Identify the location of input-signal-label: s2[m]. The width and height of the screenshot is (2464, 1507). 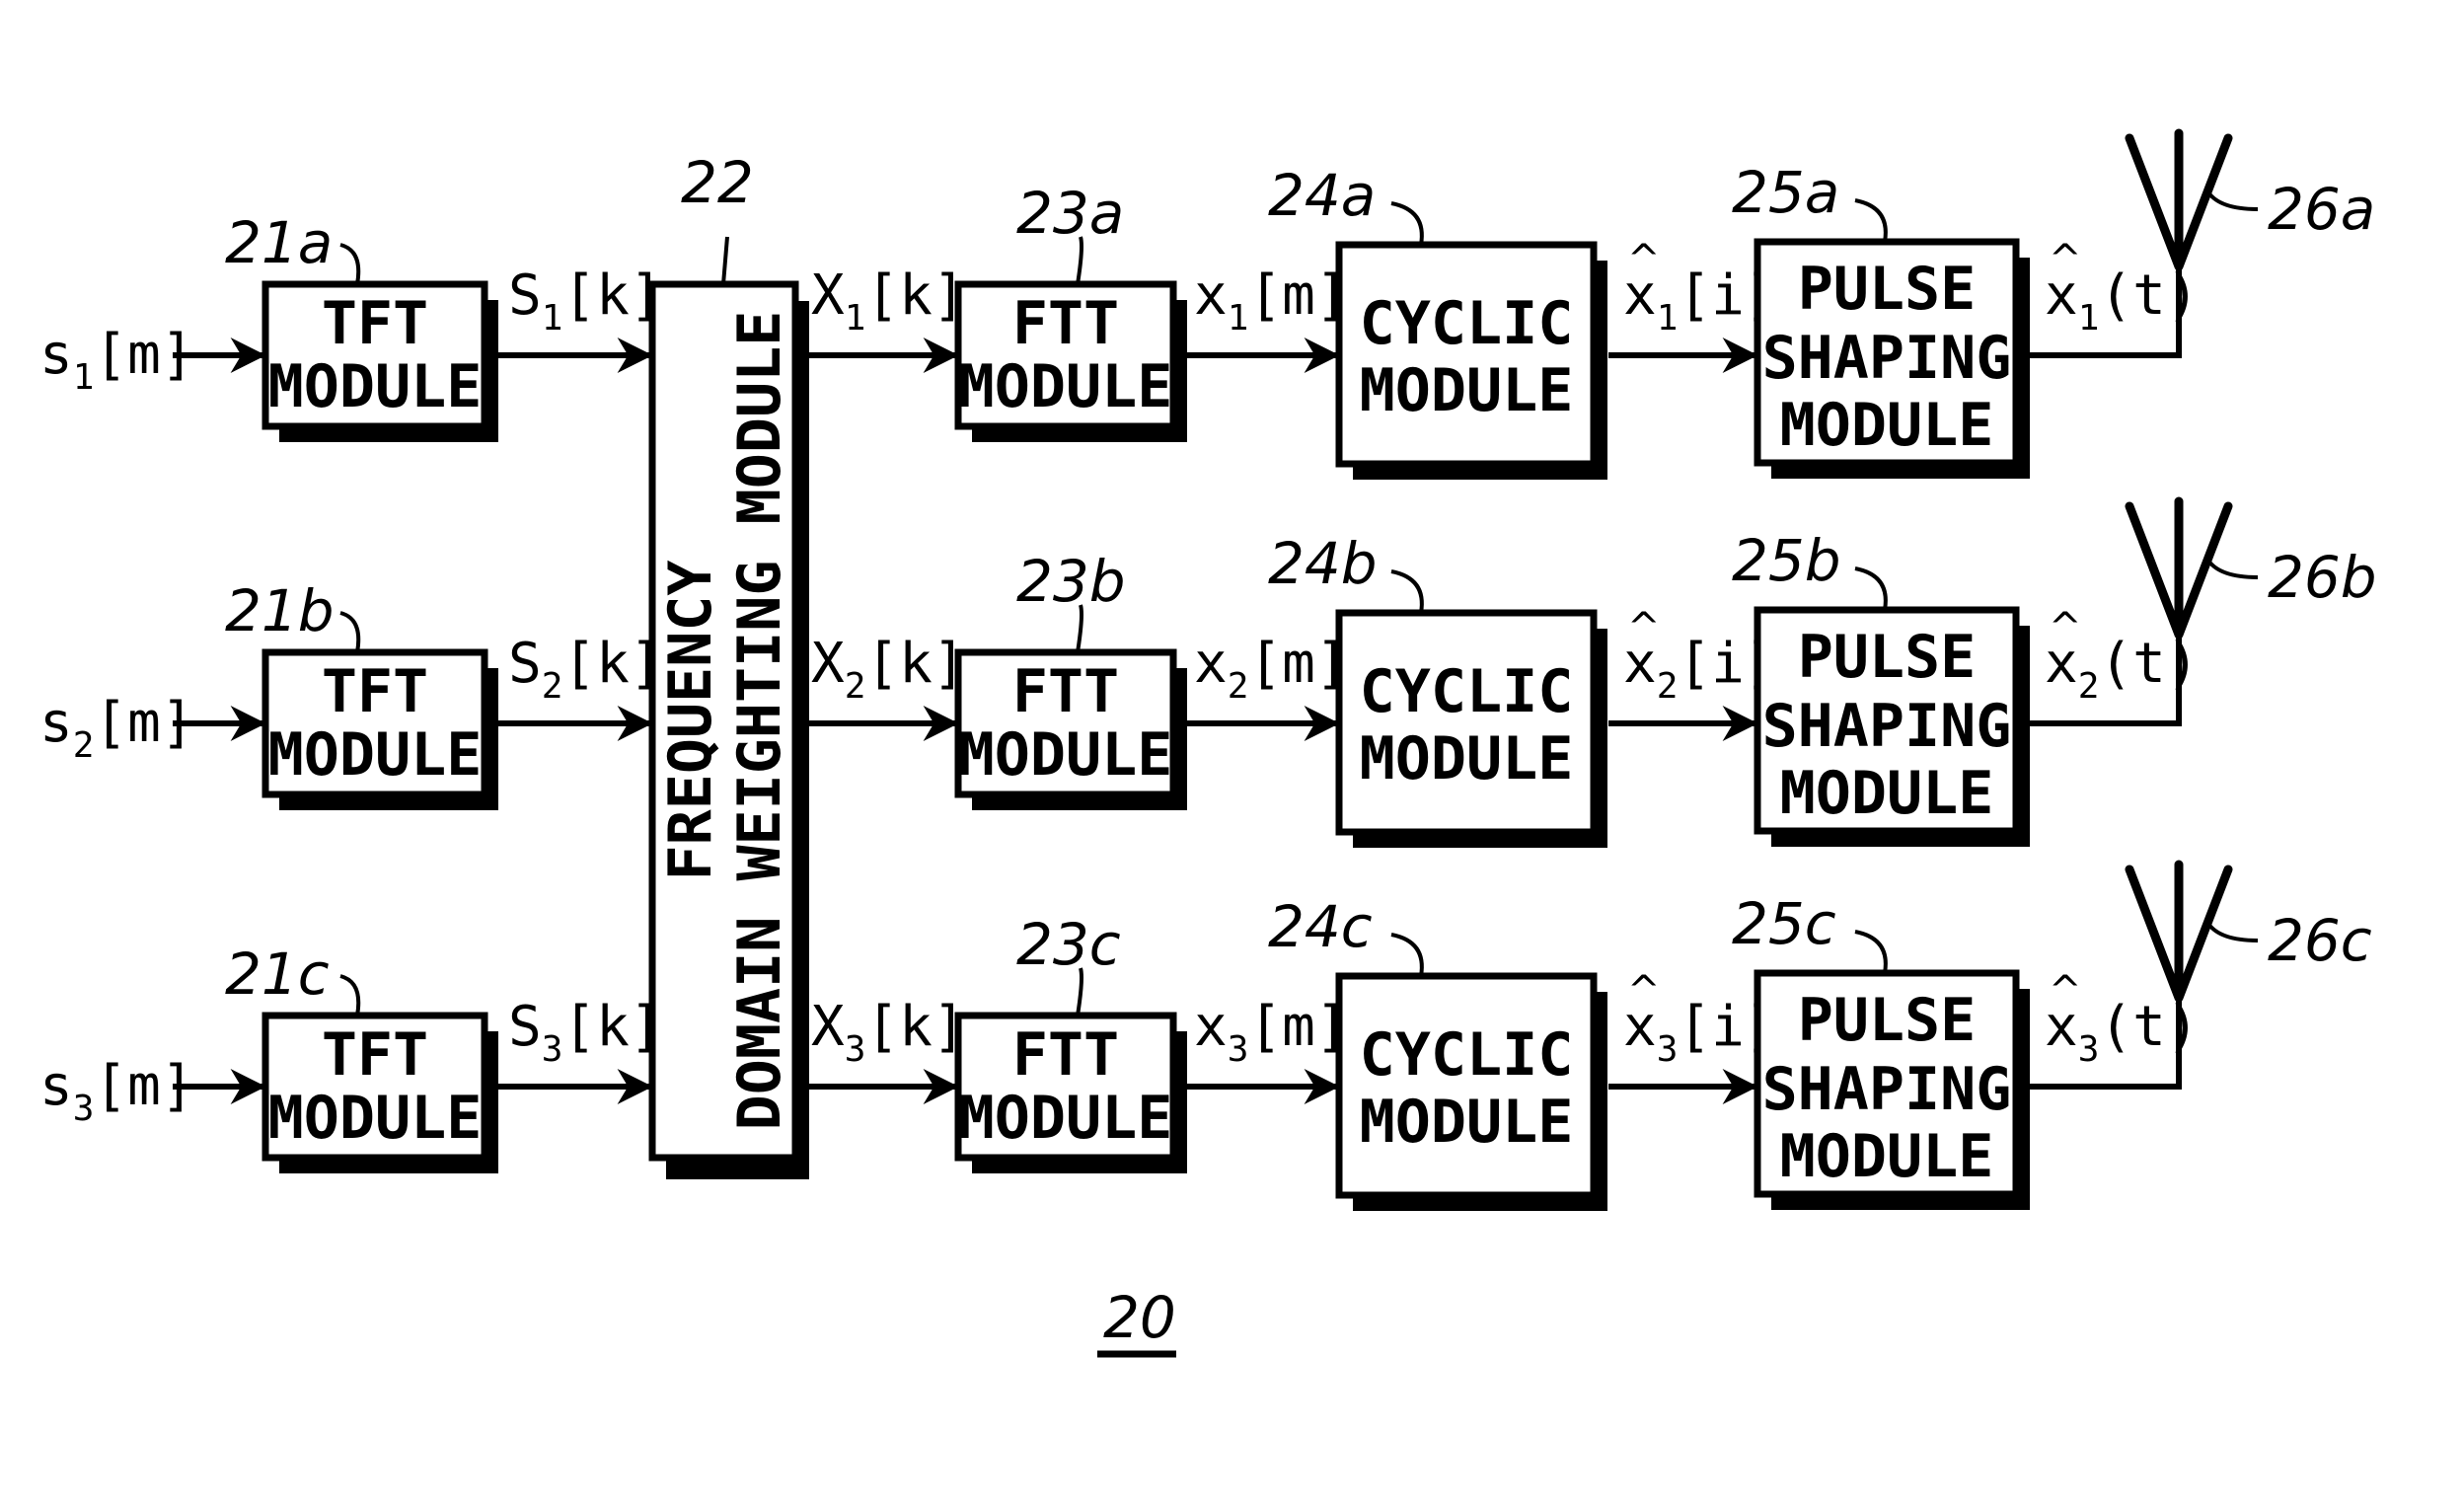
(116, 729).